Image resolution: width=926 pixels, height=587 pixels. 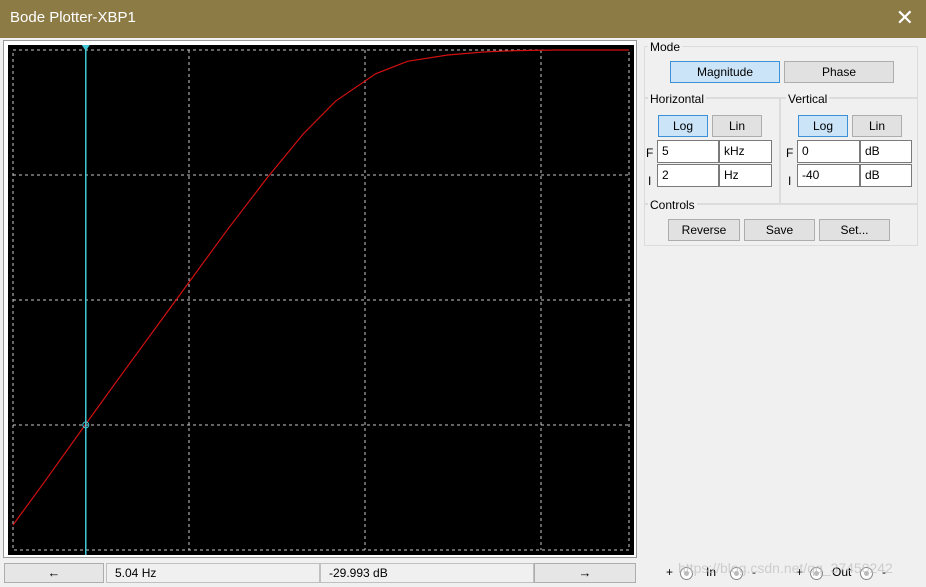 What do you see at coordinates (688, 151) in the screenshot?
I see `horizontal-final-value: 5` at bounding box center [688, 151].